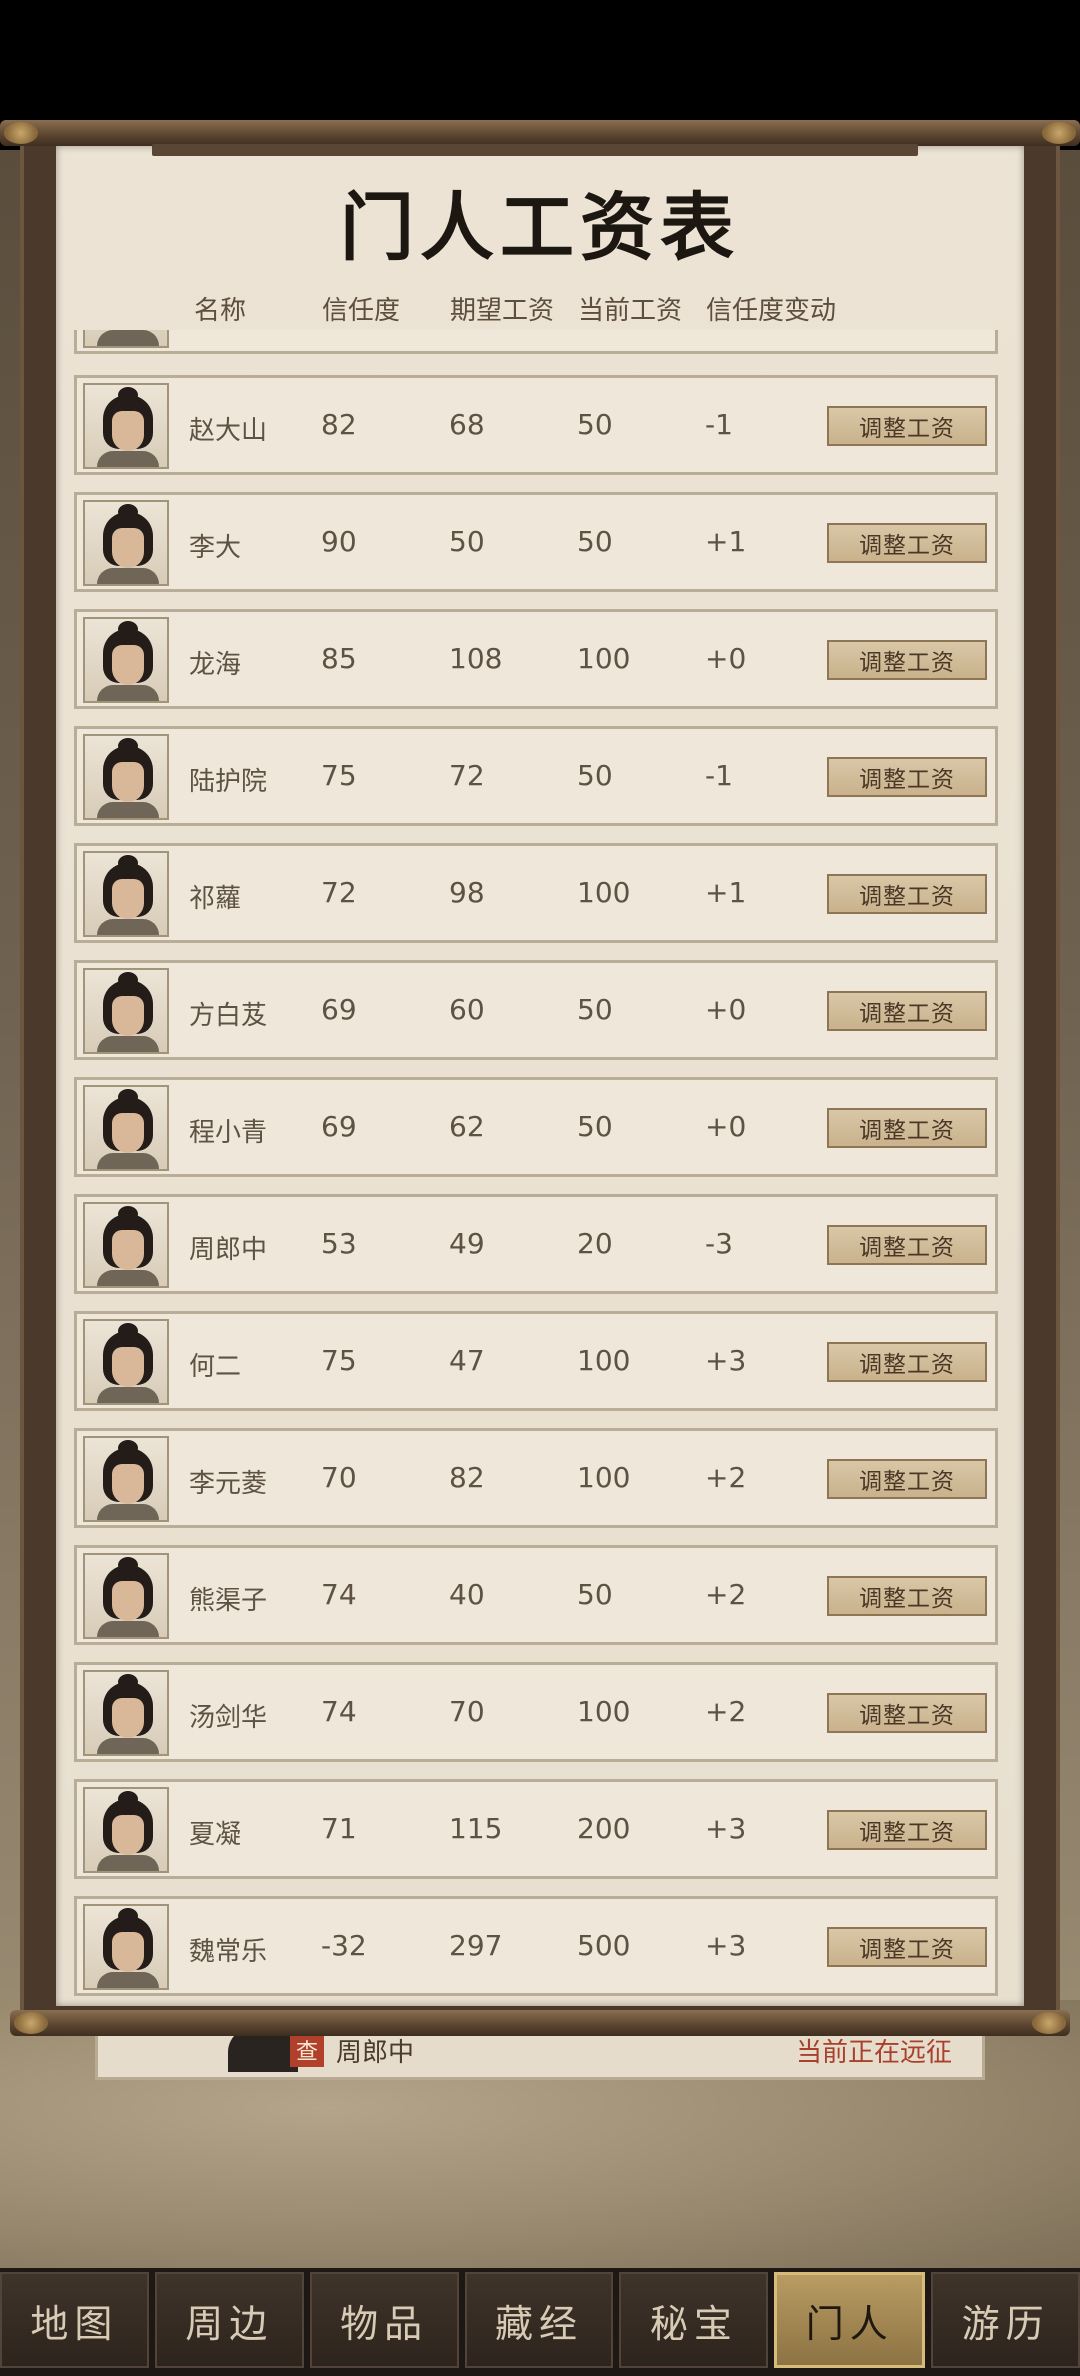  What do you see at coordinates (467, 541) in the screenshot?
I see `expected-wage: 50` at bounding box center [467, 541].